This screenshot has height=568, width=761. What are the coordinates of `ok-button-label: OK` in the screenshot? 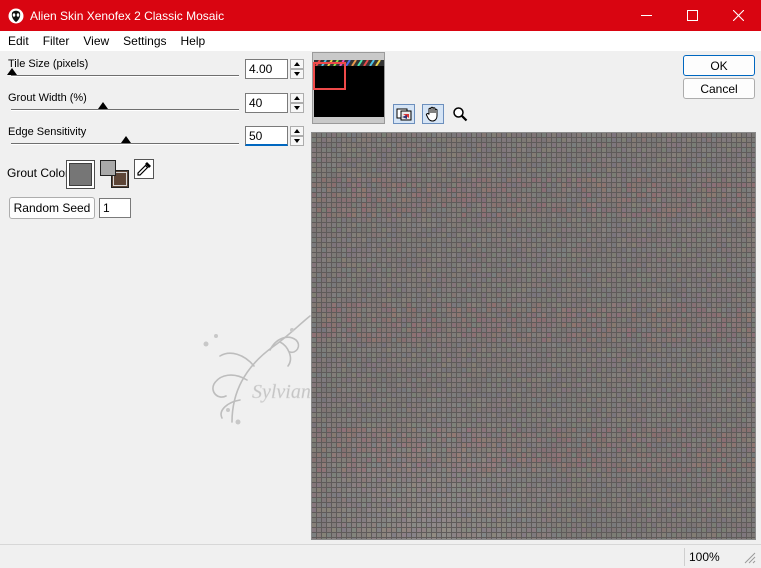 It's located at (719, 65).